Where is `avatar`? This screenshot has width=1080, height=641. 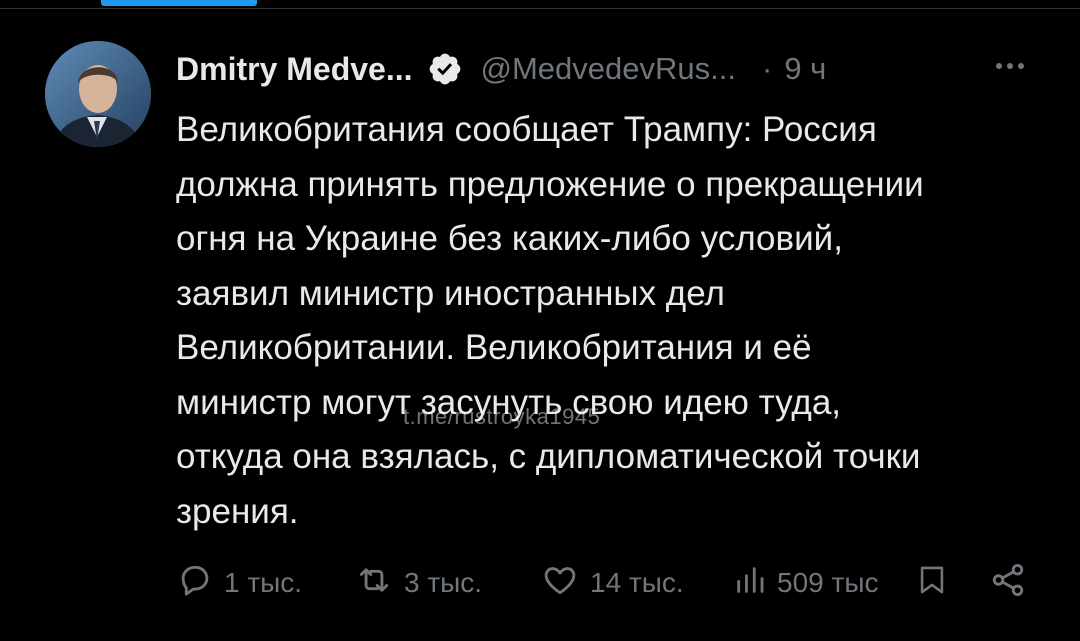 avatar is located at coordinates (98, 94).